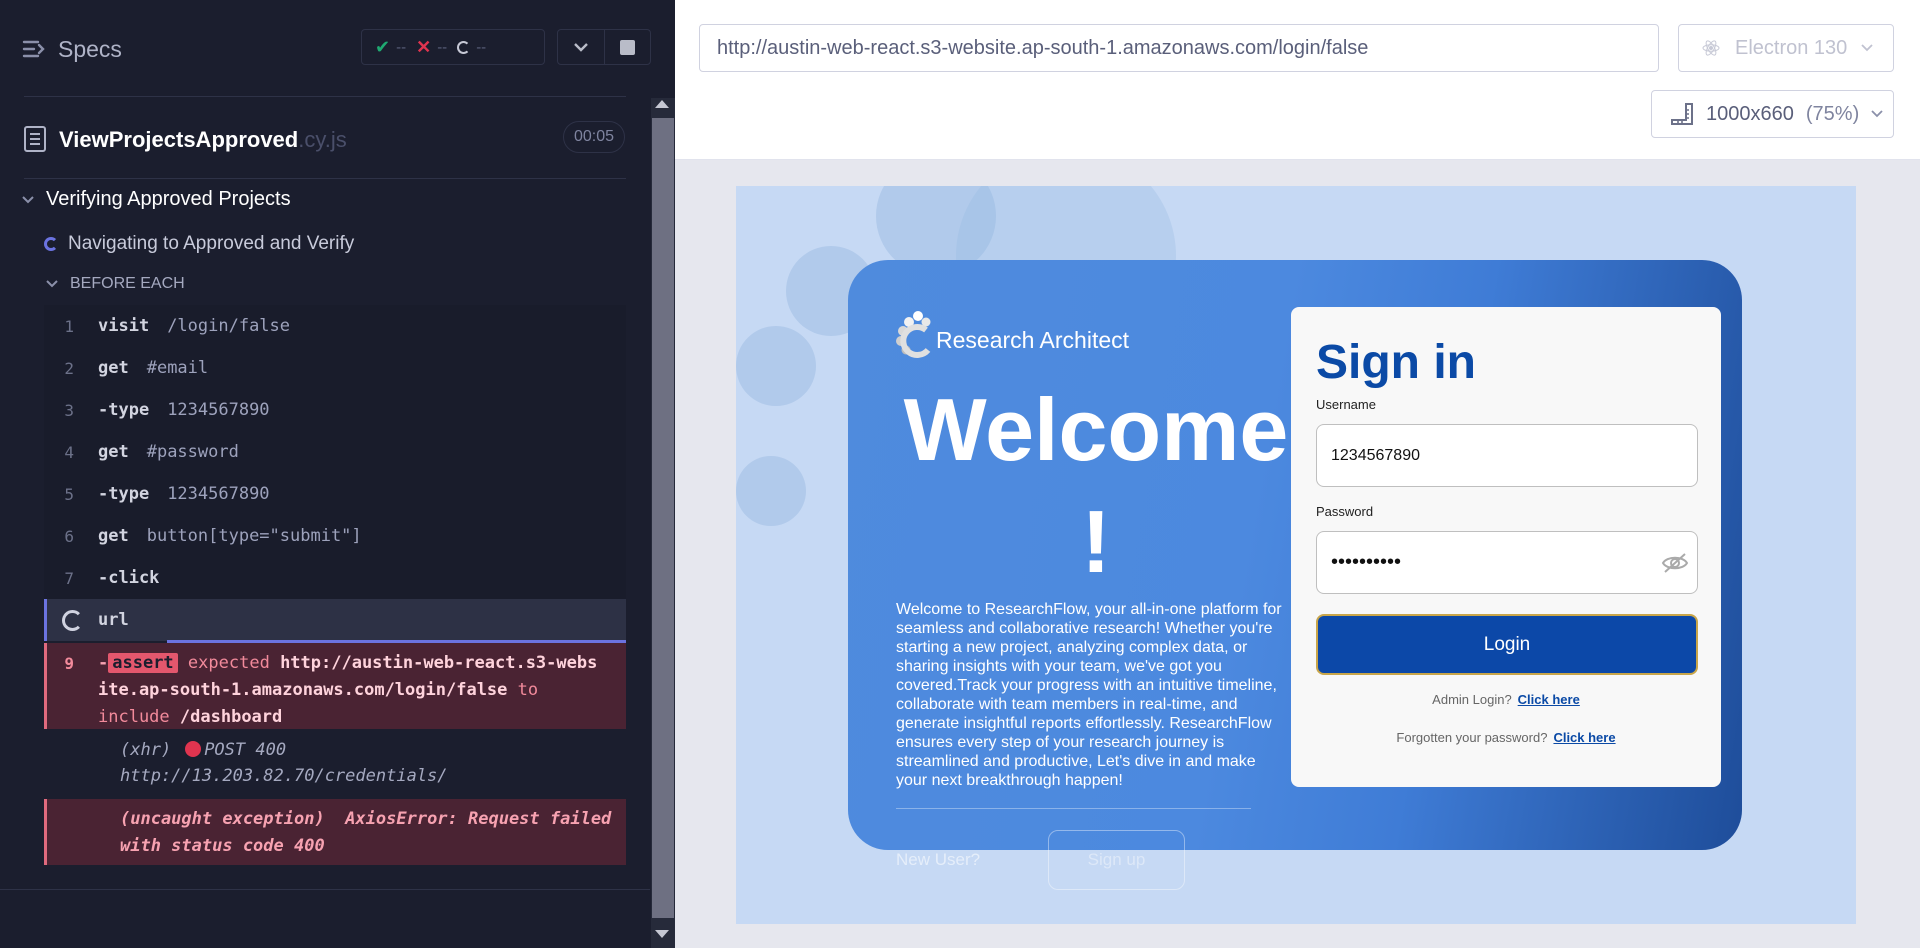  I want to click on pending-count: --, so click(481, 47).